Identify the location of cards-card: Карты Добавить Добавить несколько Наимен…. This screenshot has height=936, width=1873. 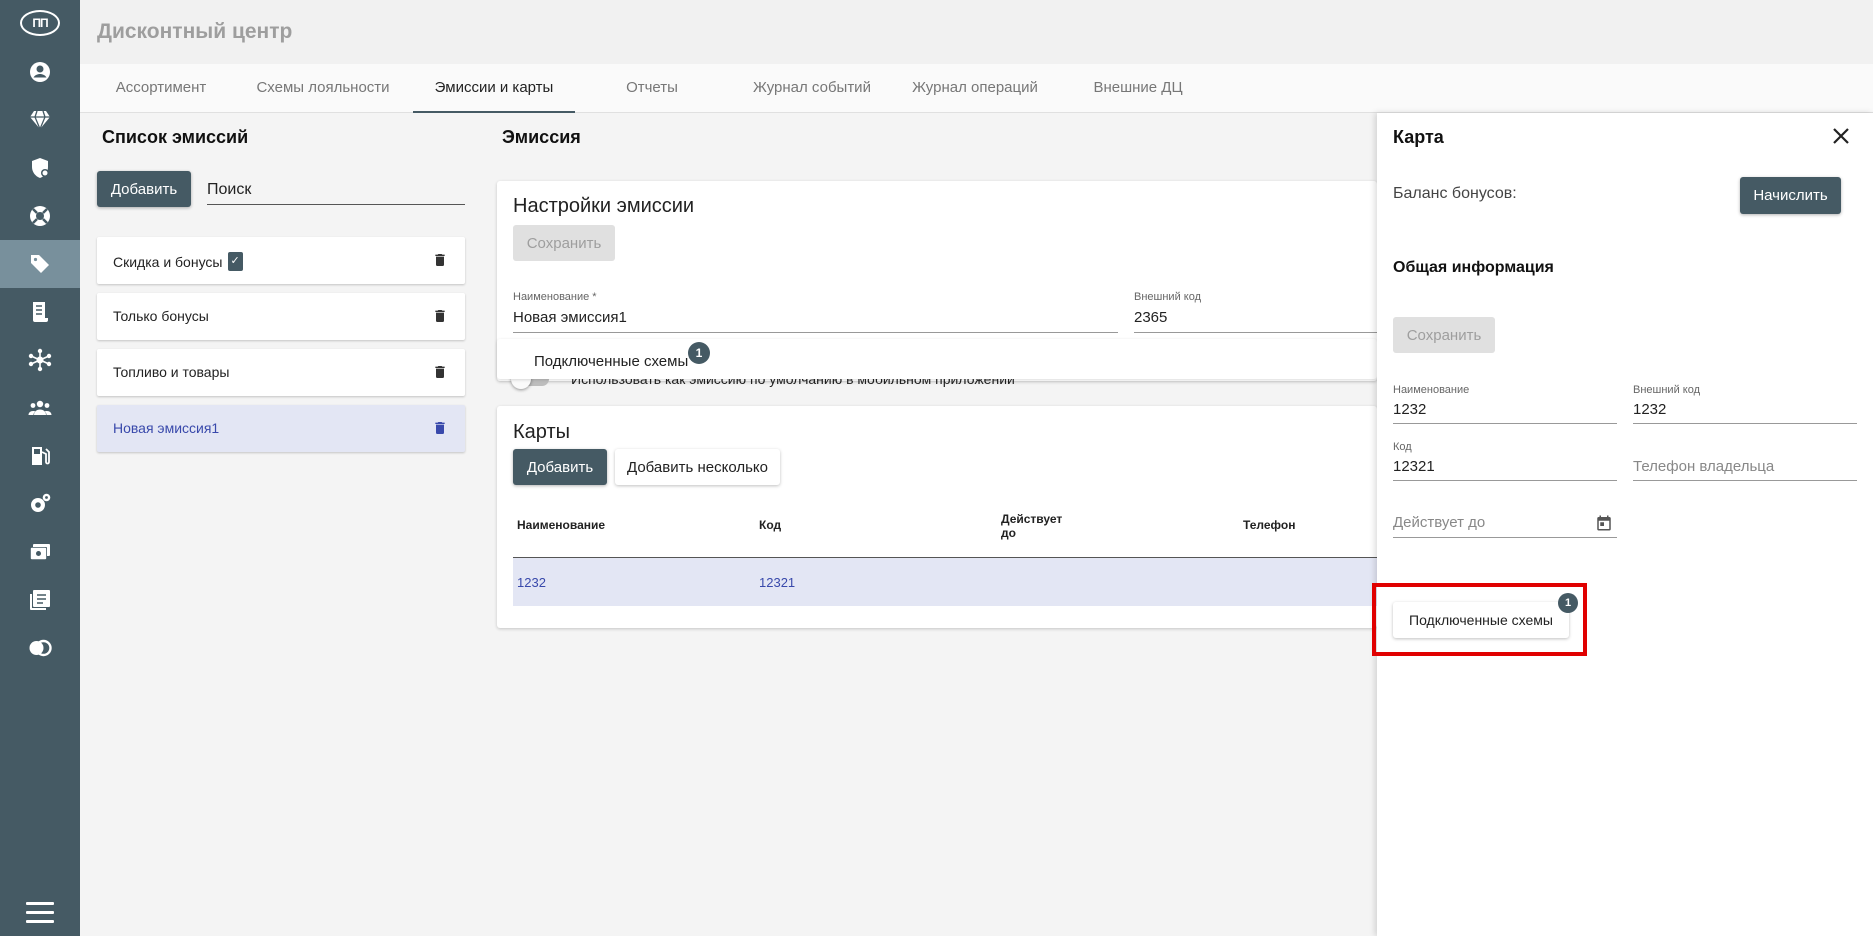
(937, 517).